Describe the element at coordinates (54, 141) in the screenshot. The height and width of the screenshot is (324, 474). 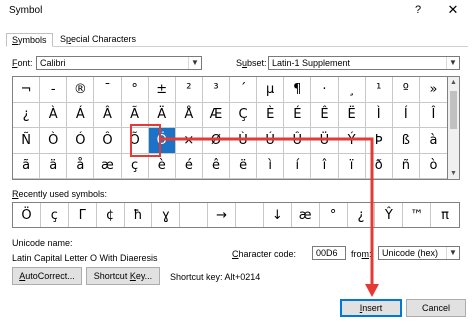
I see `symbol-cell: Ò` at that location.